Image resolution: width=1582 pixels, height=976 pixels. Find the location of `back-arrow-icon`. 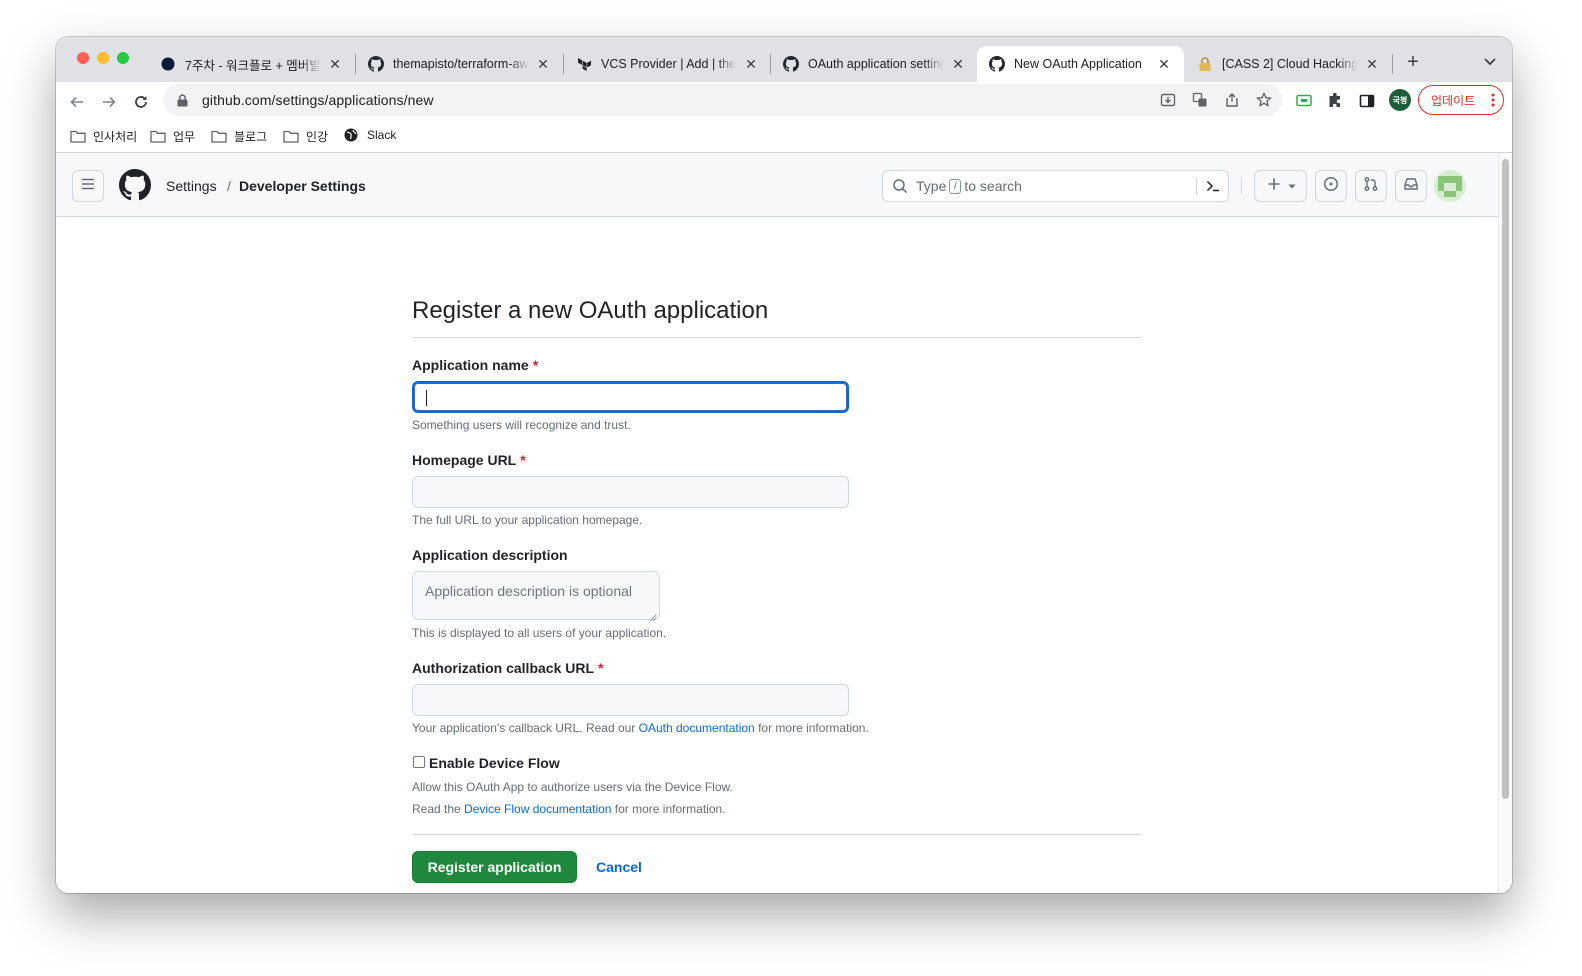

back-arrow-icon is located at coordinates (77, 102).